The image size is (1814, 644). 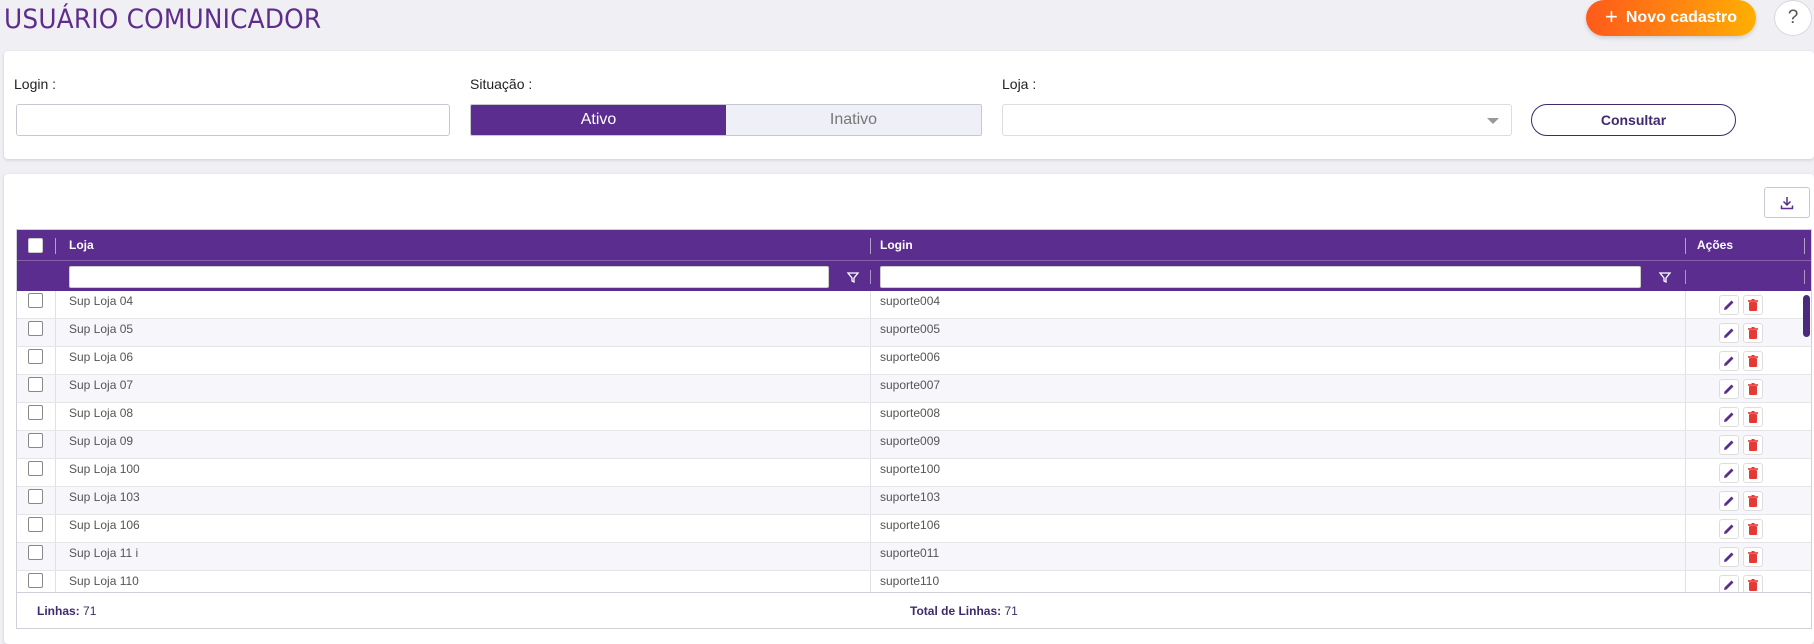 I want to click on cell-loja: Sup Loja 05, so click(x=101, y=329).